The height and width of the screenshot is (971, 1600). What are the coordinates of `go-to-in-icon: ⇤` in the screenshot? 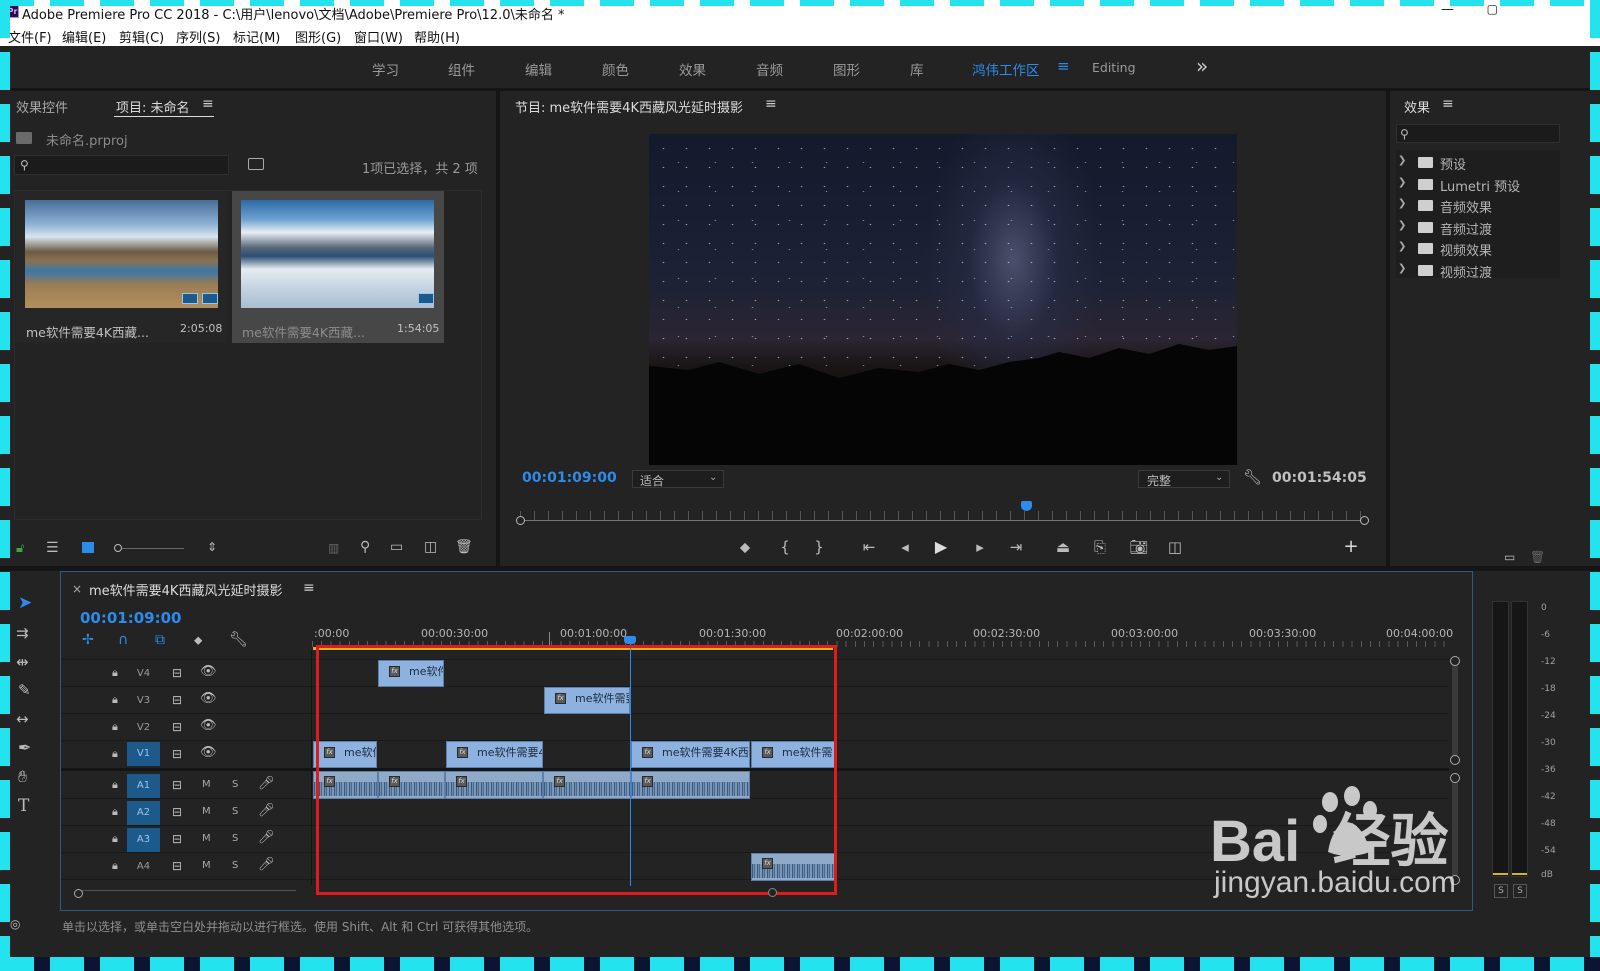 It's located at (869, 547).